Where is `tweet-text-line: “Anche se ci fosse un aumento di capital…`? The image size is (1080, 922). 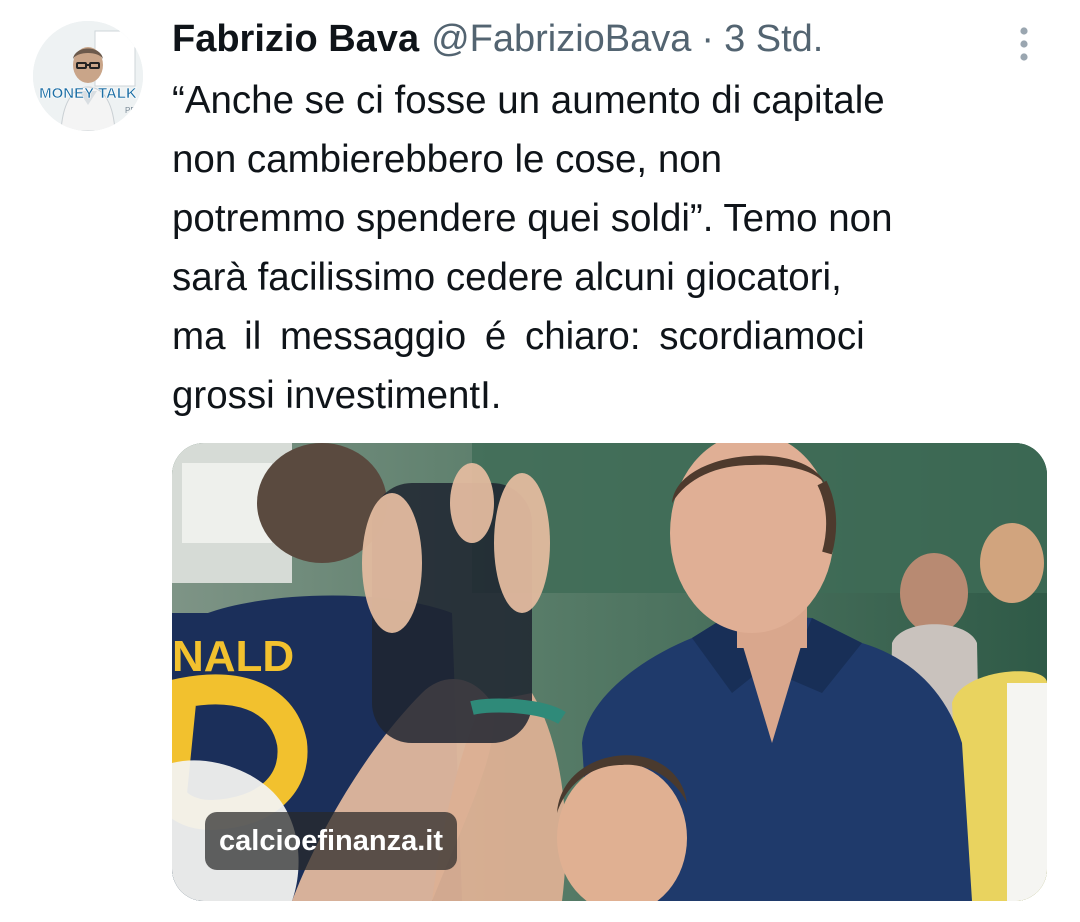
tweet-text-line: “Anche se ci fosse un aumento di capital… is located at coordinates (528, 100).